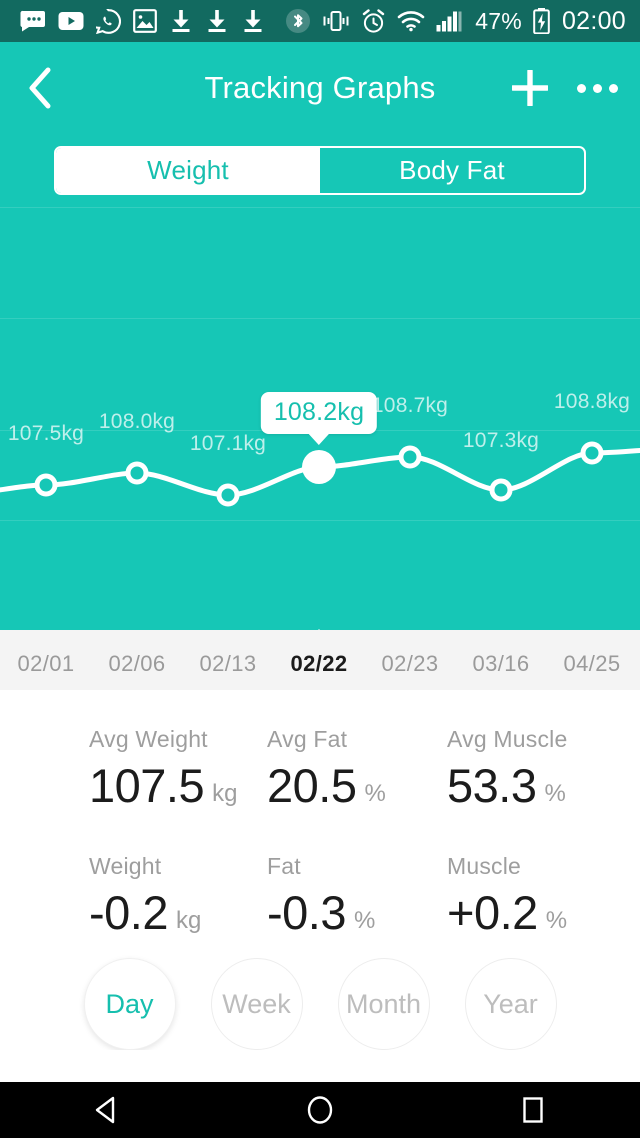 The height and width of the screenshot is (1138, 640). Describe the element at coordinates (318, 664) in the screenshot. I see `date-tick-3-selected: 02/22` at that location.